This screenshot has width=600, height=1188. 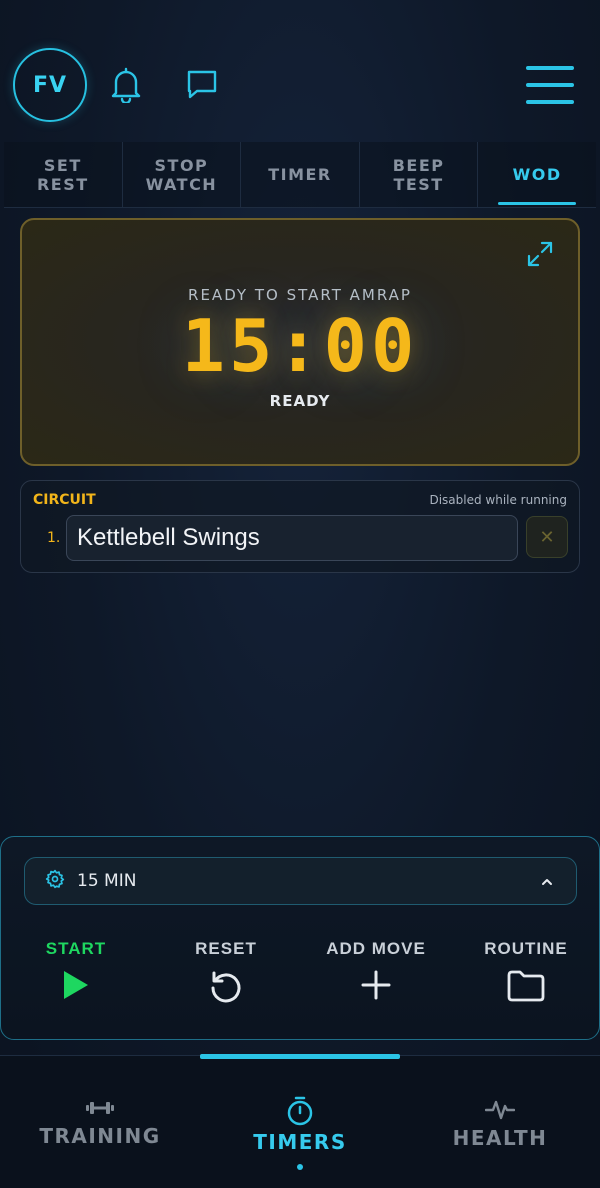 I want to click on tab-set-rest: SET REST, so click(x=63, y=174).